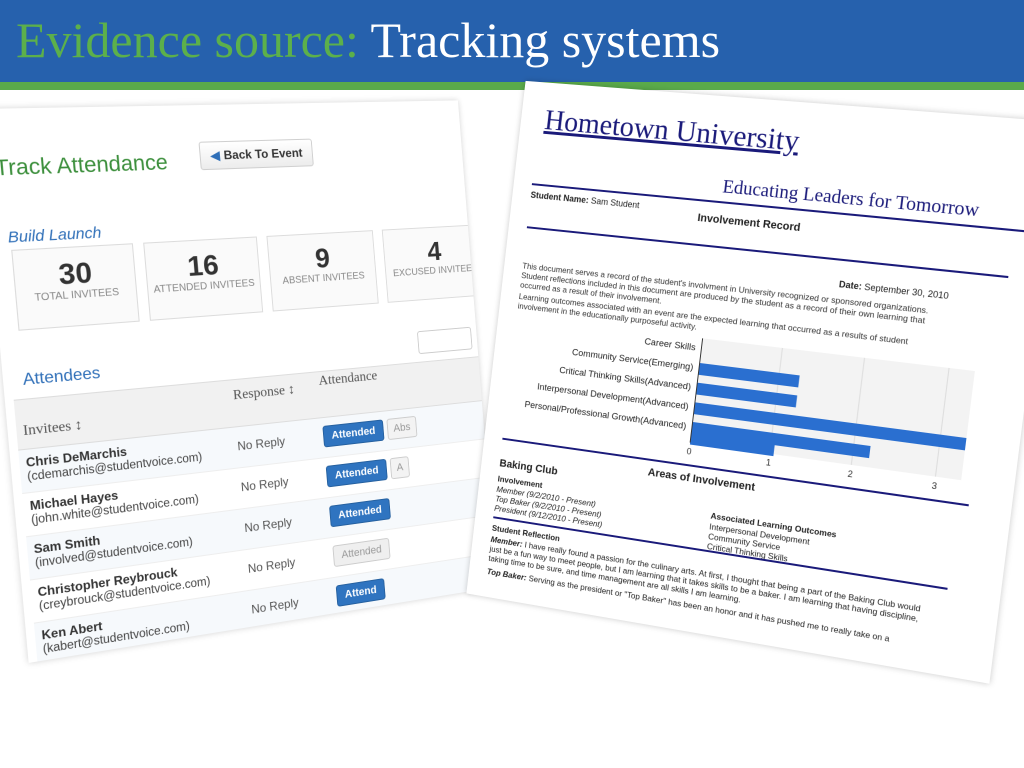 The width and height of the screenshot is (1024, 768). What do you see at coordinates (348, 379) in the screenshot?
I see `column-attendance: Attendance` at bounding box center [348, 379].